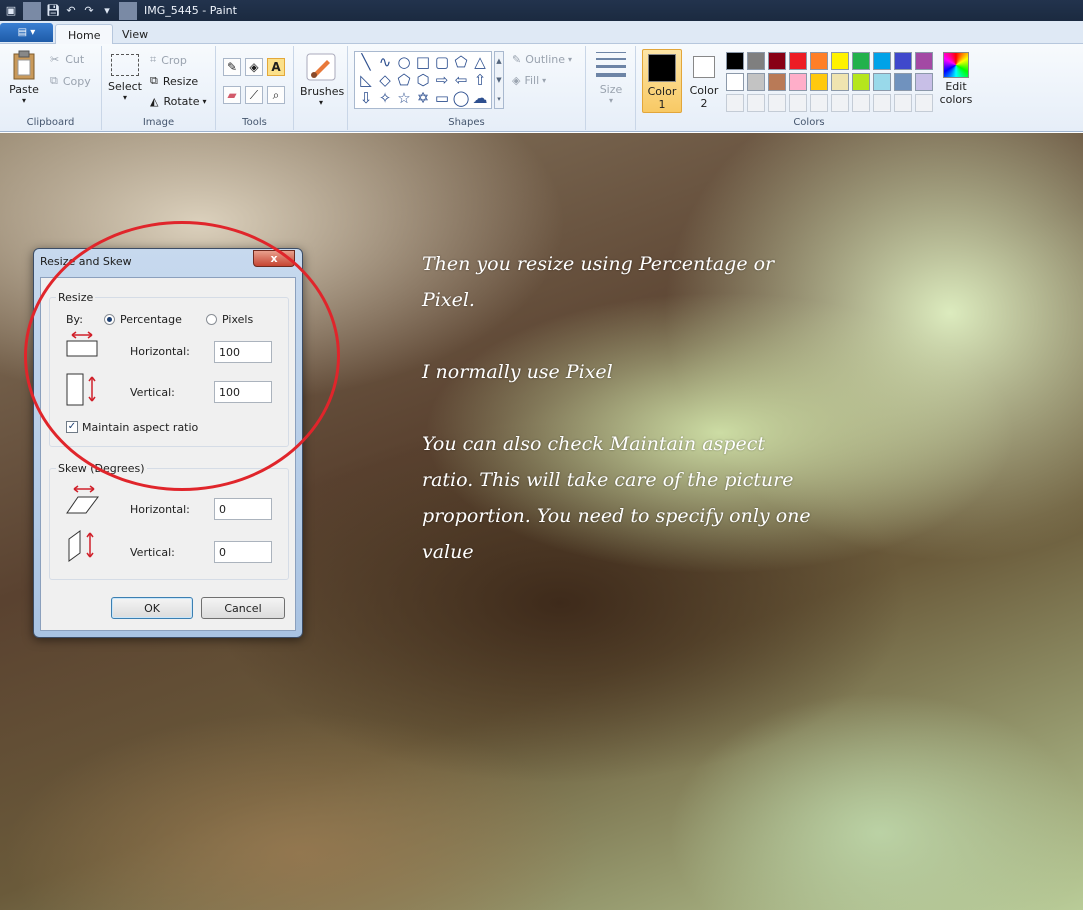  I want to click on cloud-callout-shape-icon: ☁, so click(480, 98).